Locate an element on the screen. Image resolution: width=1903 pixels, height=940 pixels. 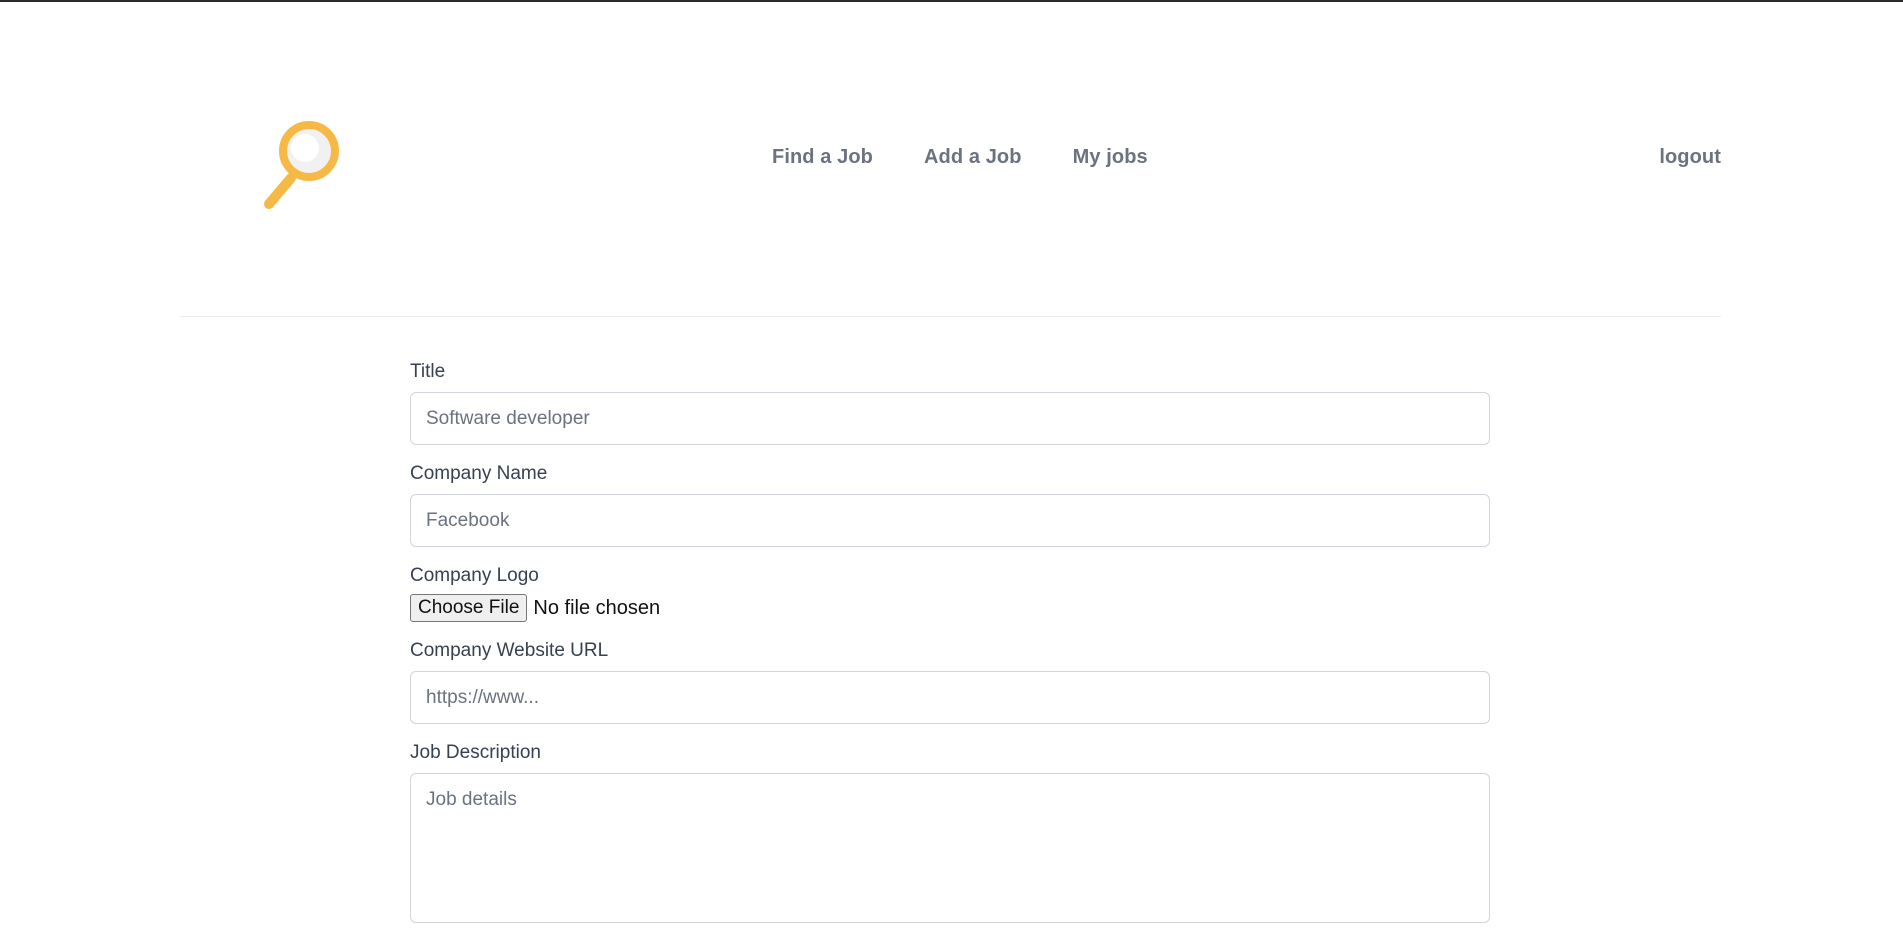
company-name-label: Company Name is located at coordinates (479, 473).